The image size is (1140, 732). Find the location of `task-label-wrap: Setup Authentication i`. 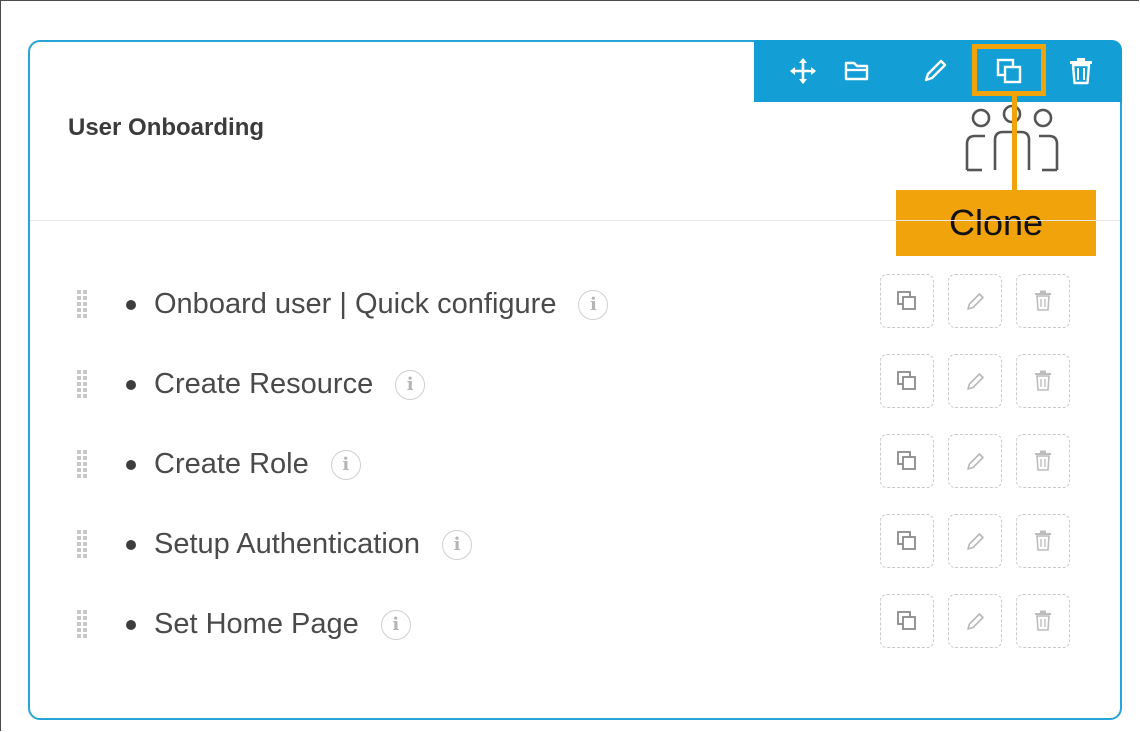

task-label-wrap: Setup Authentication i is located at coordinates (313, 544).